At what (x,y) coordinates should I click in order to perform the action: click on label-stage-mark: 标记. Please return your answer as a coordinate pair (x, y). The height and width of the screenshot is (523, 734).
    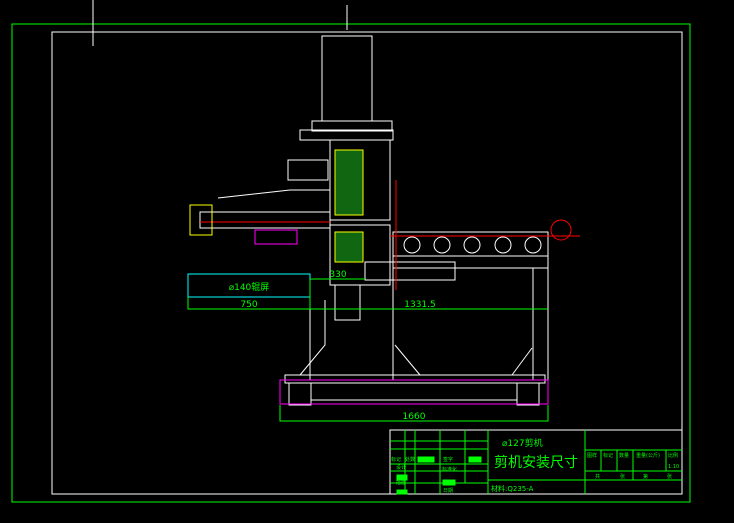
    Looking at the image, I should click on (608, 455).